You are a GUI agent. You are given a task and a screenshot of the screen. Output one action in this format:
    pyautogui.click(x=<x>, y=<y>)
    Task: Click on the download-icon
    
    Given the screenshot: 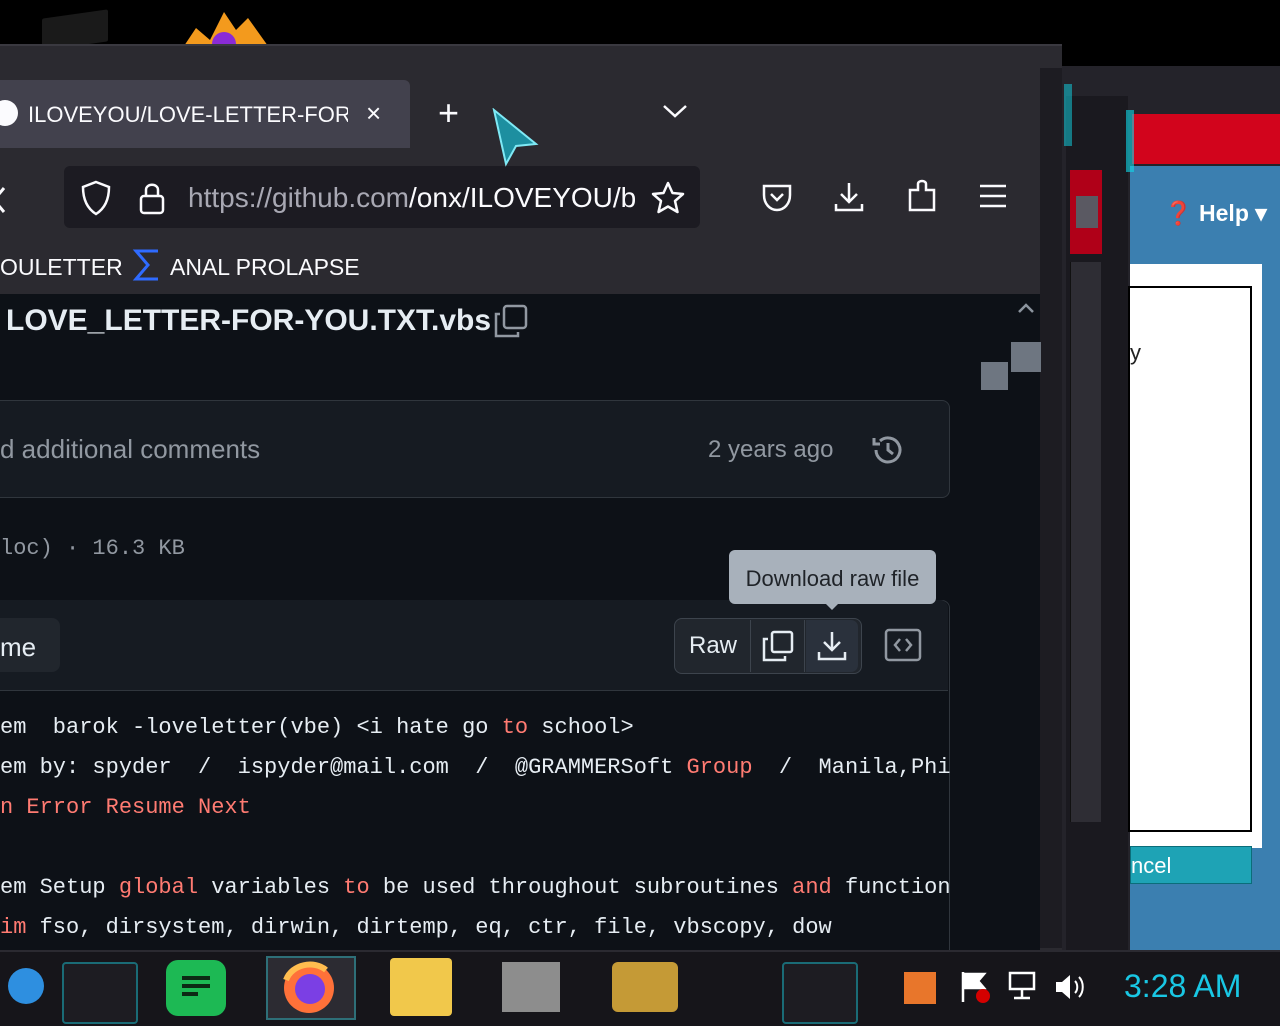 What is the action you would take?
    pyautogui.click(x=832, y=646)
    